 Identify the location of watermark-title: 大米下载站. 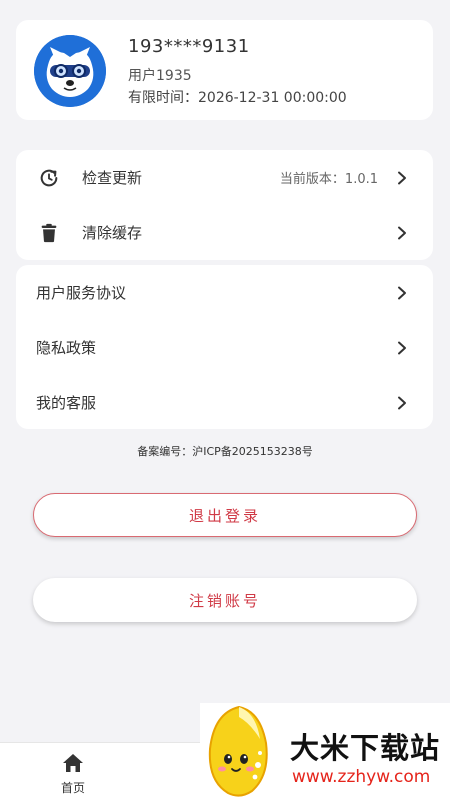
(365, 748).